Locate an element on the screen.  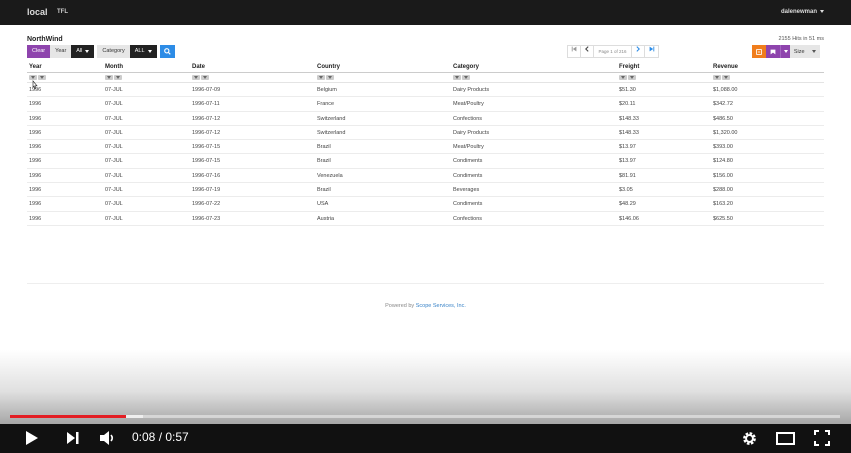
table-cell: Austria is located at coordinates (326, 218).